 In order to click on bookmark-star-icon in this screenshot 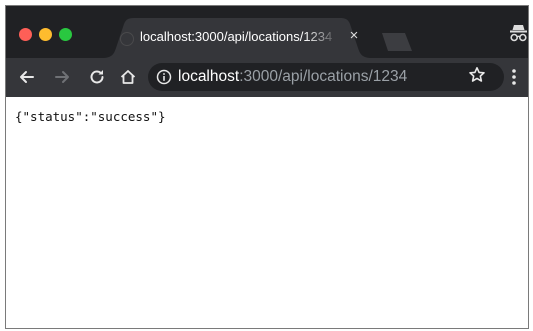, I will do `click(477, 75)`.